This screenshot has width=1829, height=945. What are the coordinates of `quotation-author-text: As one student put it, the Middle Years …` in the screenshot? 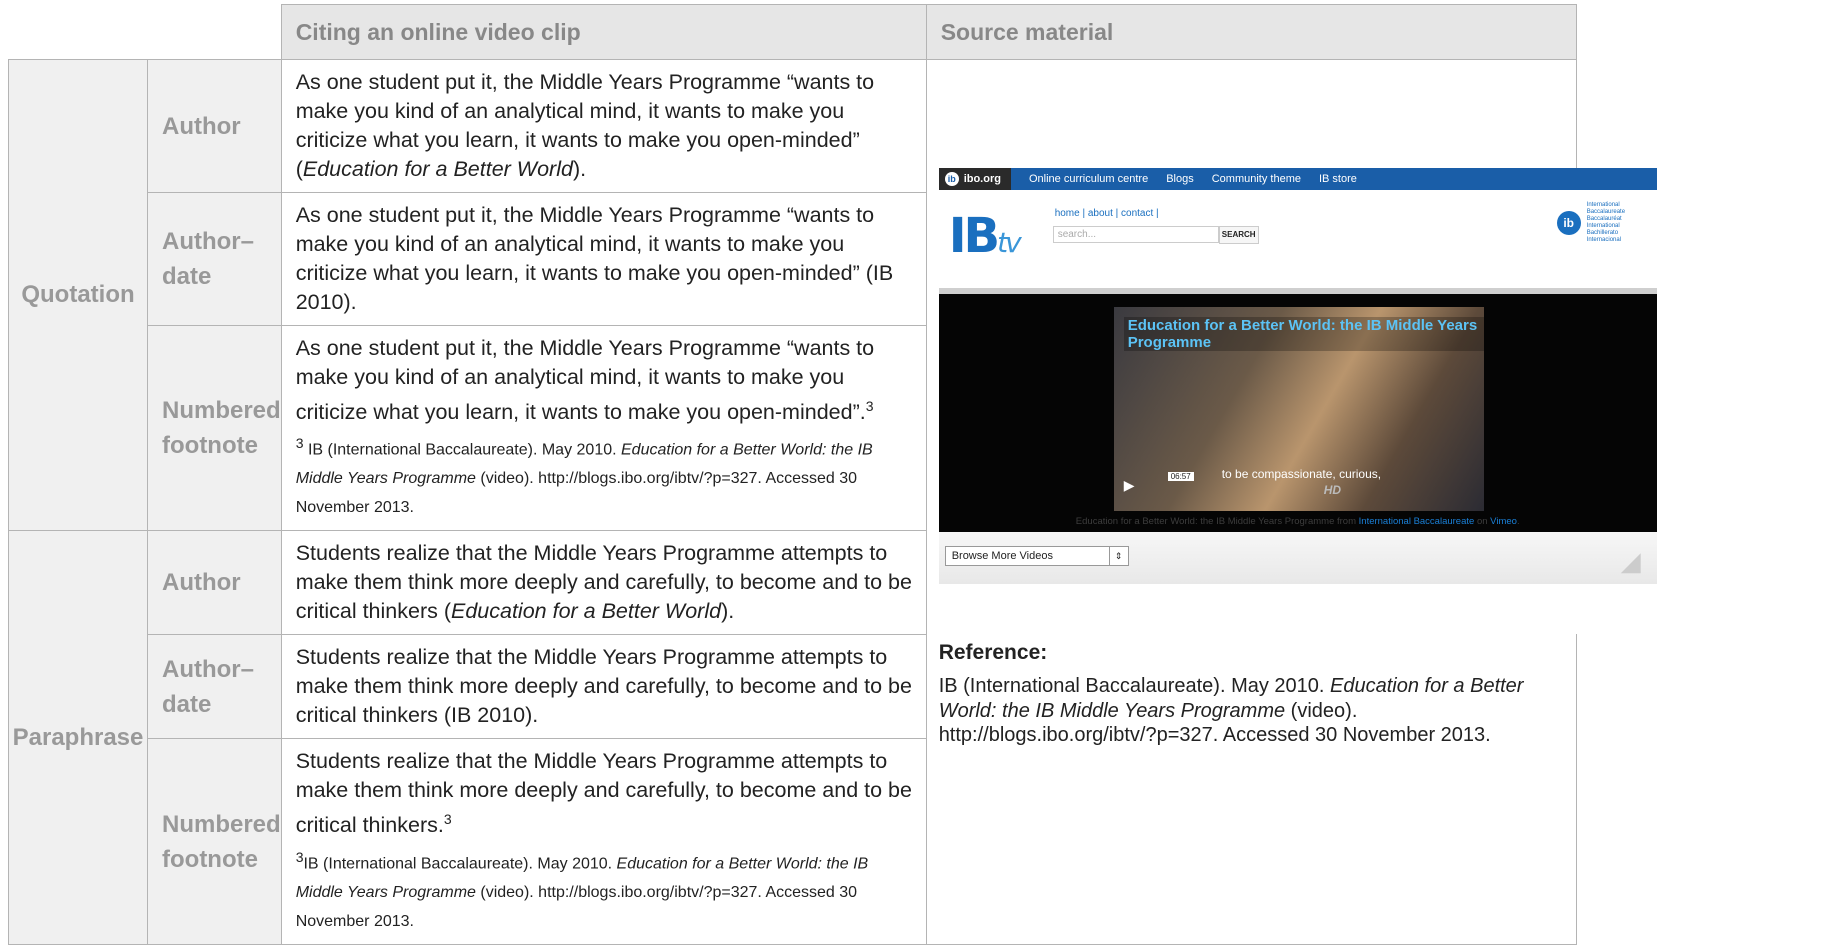 It's located at (603, 126).